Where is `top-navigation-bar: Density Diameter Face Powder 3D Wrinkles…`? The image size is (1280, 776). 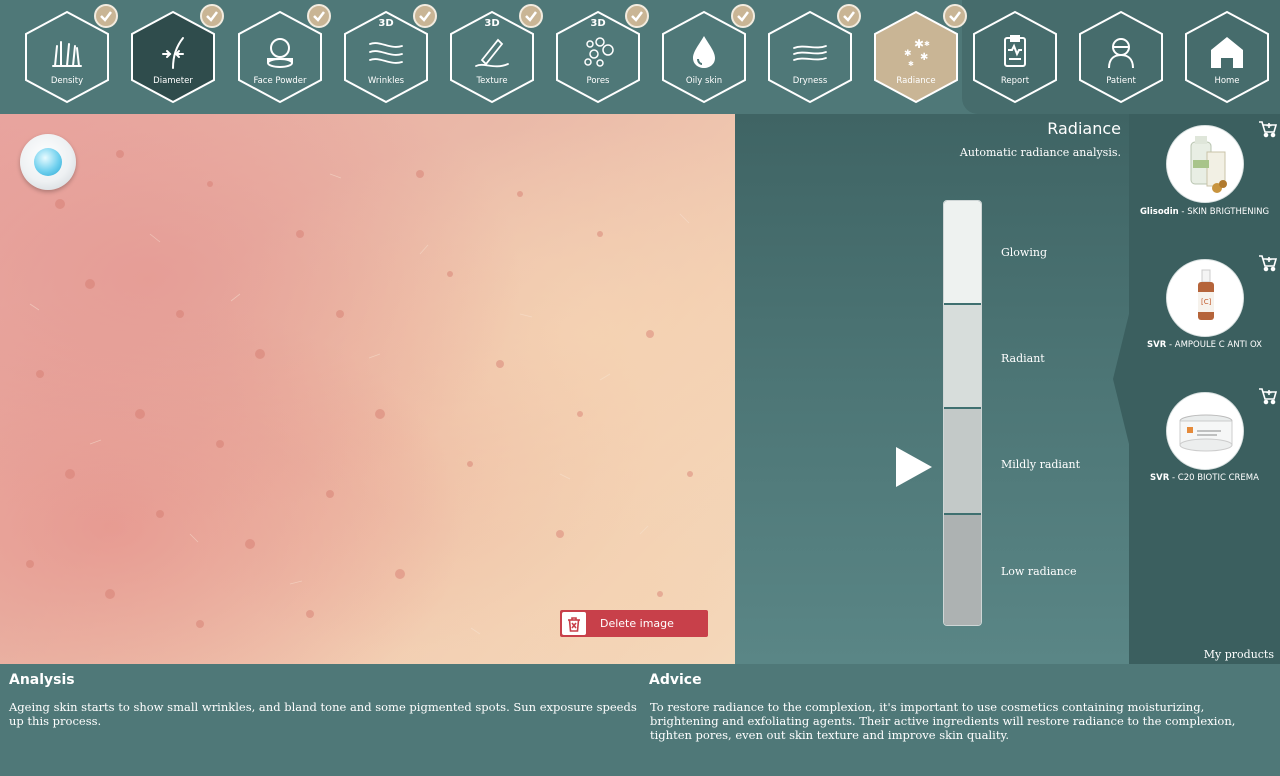
top-navigation-bar: Density Diameter Face Powder 3D Wrinkles… is located at coordinates (640, 57).